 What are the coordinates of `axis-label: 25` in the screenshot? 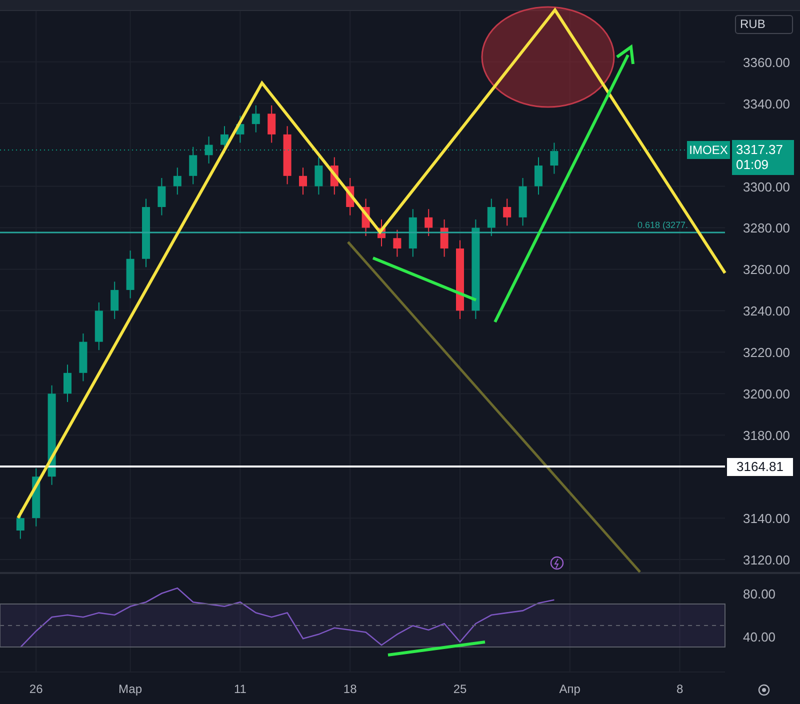 It's located at (460, 689).